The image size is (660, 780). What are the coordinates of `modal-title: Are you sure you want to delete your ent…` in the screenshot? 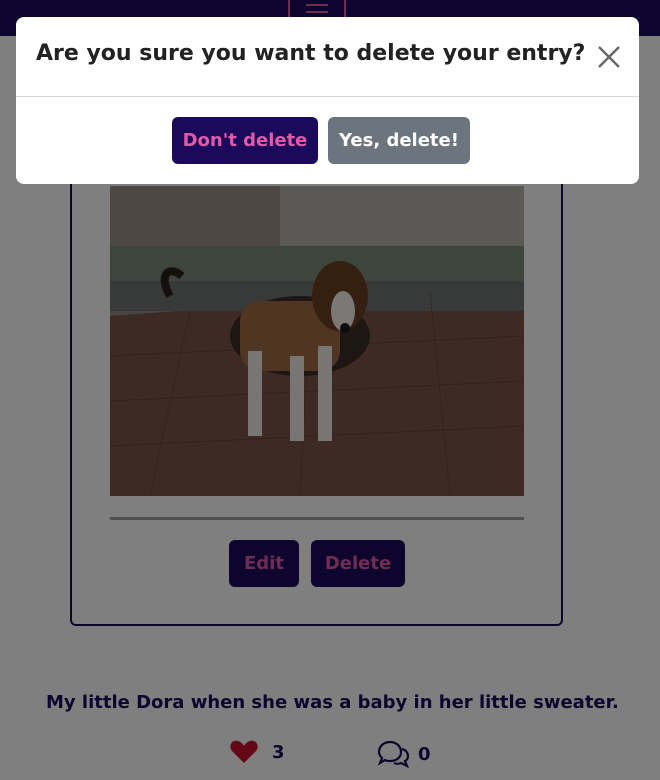 It's located at (311, 53).